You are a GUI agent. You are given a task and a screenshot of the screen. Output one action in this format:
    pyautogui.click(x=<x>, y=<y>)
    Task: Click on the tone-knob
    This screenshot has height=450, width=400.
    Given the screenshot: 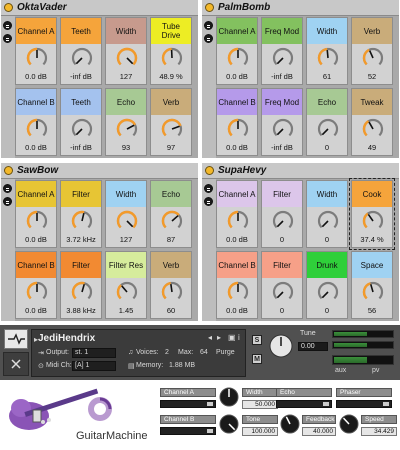 What is the action you would take?
    pyautogui.click(x=229, y=424)
    